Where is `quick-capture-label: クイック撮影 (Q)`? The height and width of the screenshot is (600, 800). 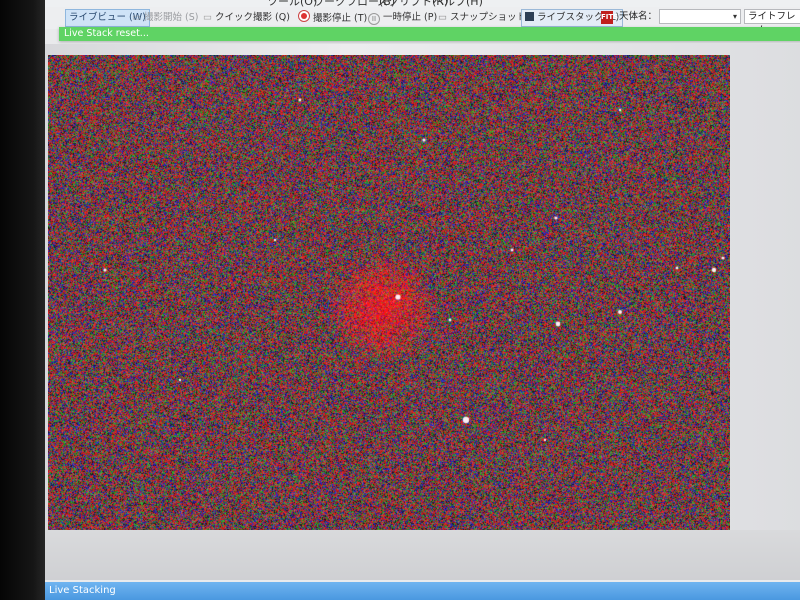 quick-capture-label: クイック撮影 (Q) is located at coordinates (252, 17).